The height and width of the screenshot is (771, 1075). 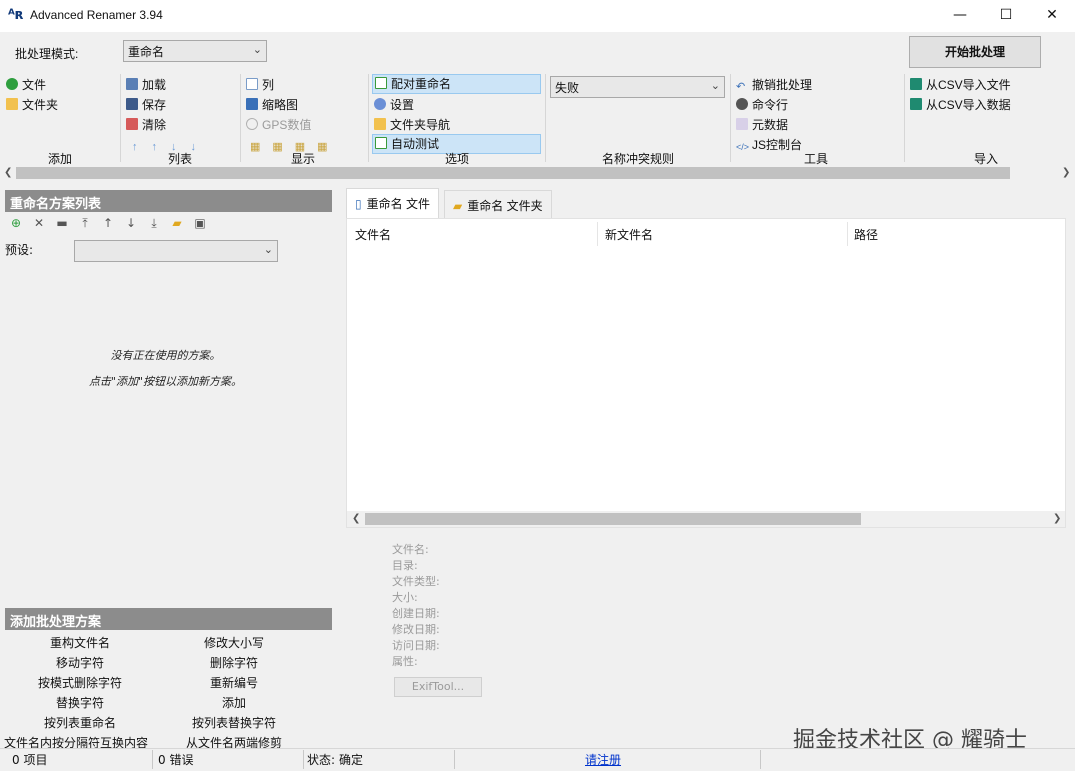 I want to click on columns-button: 列, so click(x=260, y=85).